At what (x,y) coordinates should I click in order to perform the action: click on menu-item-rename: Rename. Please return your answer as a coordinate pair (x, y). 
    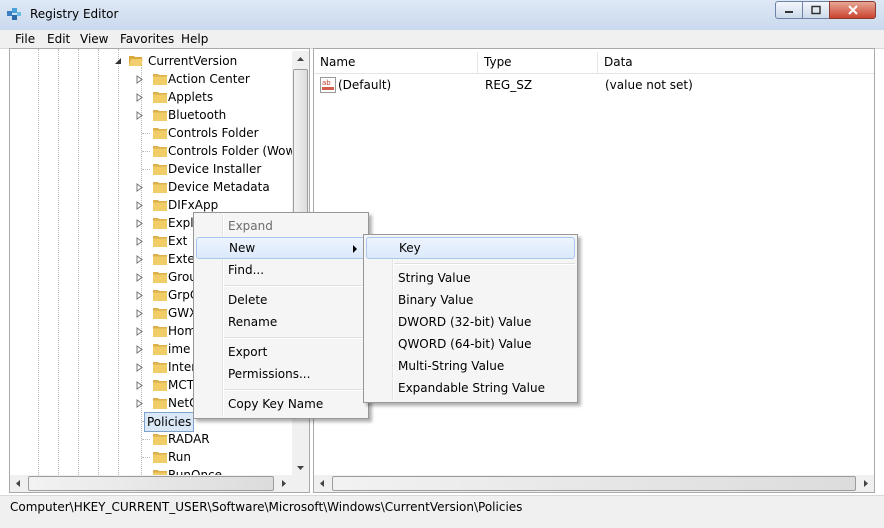
    Looking at the image, I should click on (281, 322).